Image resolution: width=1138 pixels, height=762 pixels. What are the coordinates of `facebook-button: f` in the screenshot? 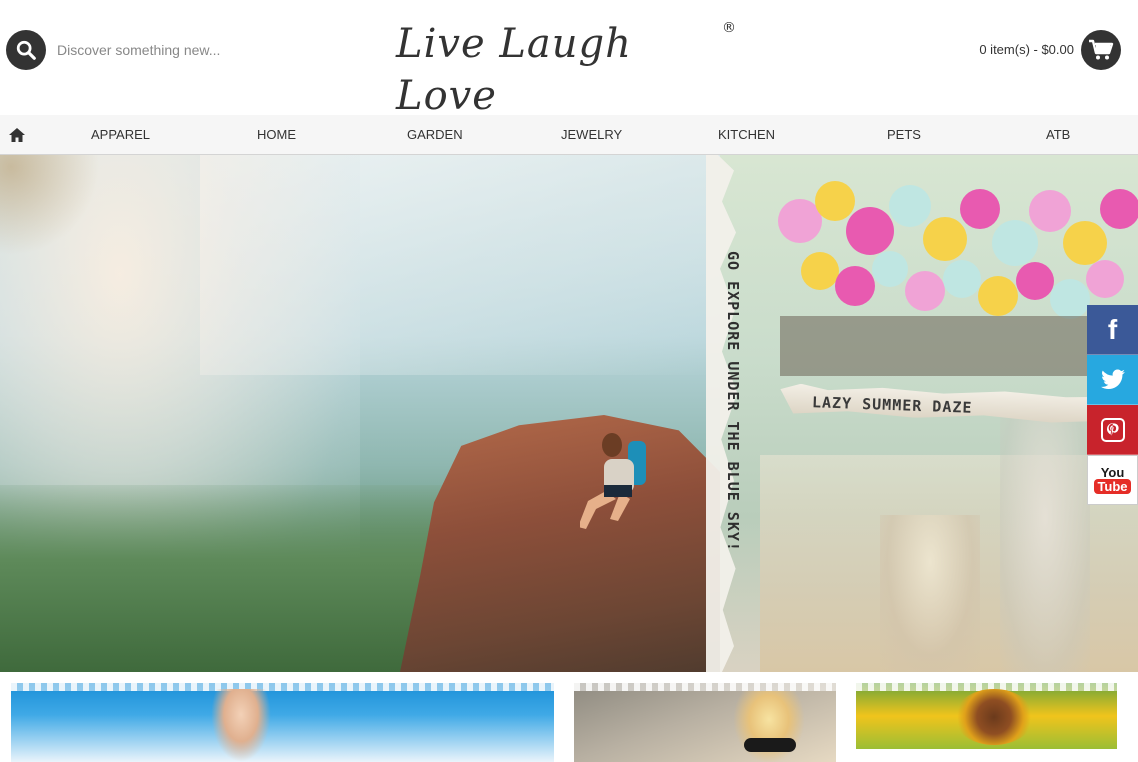 It's located at (1112, 330).